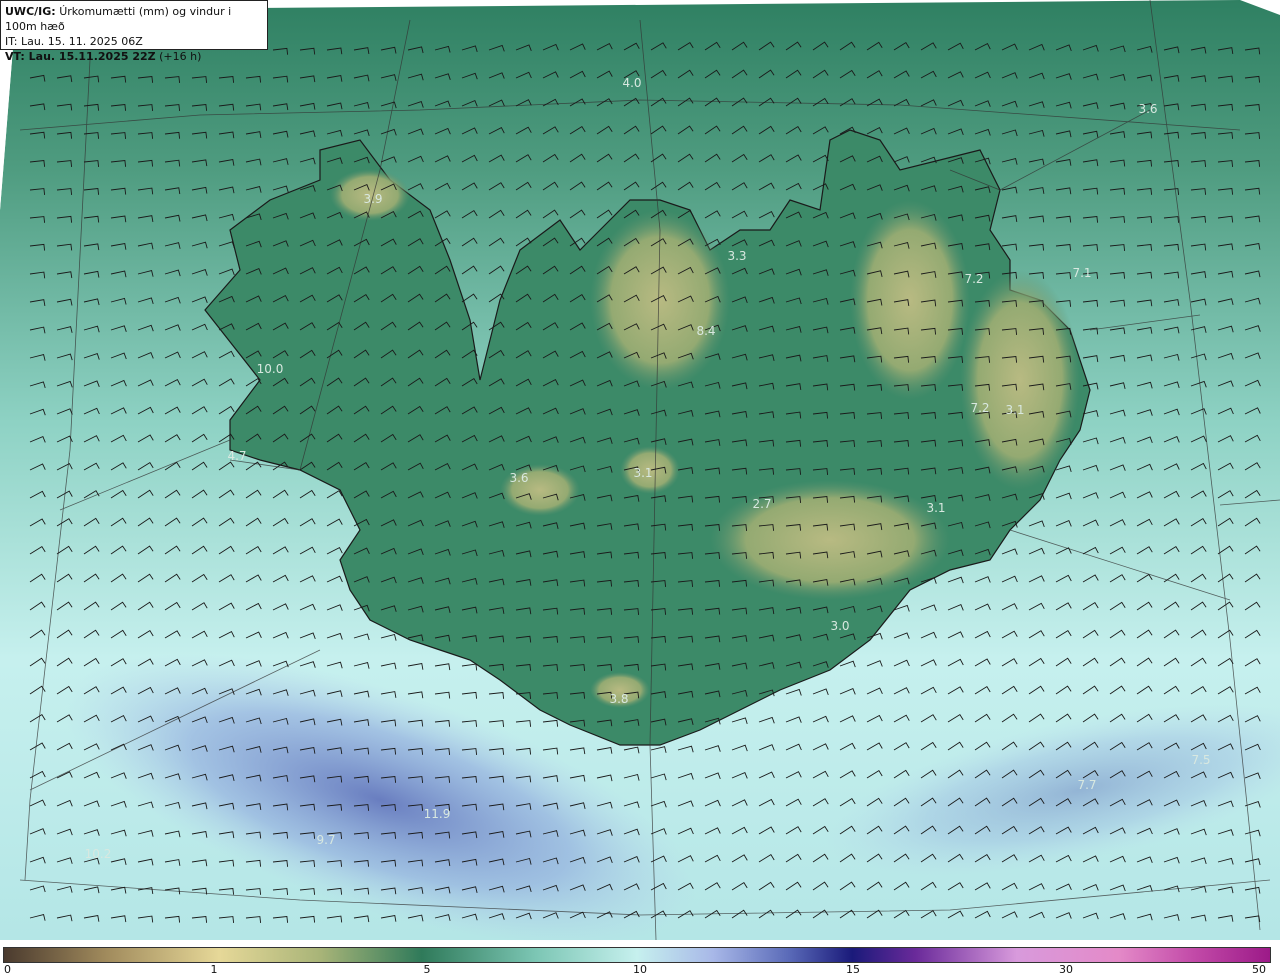 The image size is (1280, 978). Describe the element at coordinates (372, 199) in the screenshot. I see `map-value-label: 3.9` at that location.